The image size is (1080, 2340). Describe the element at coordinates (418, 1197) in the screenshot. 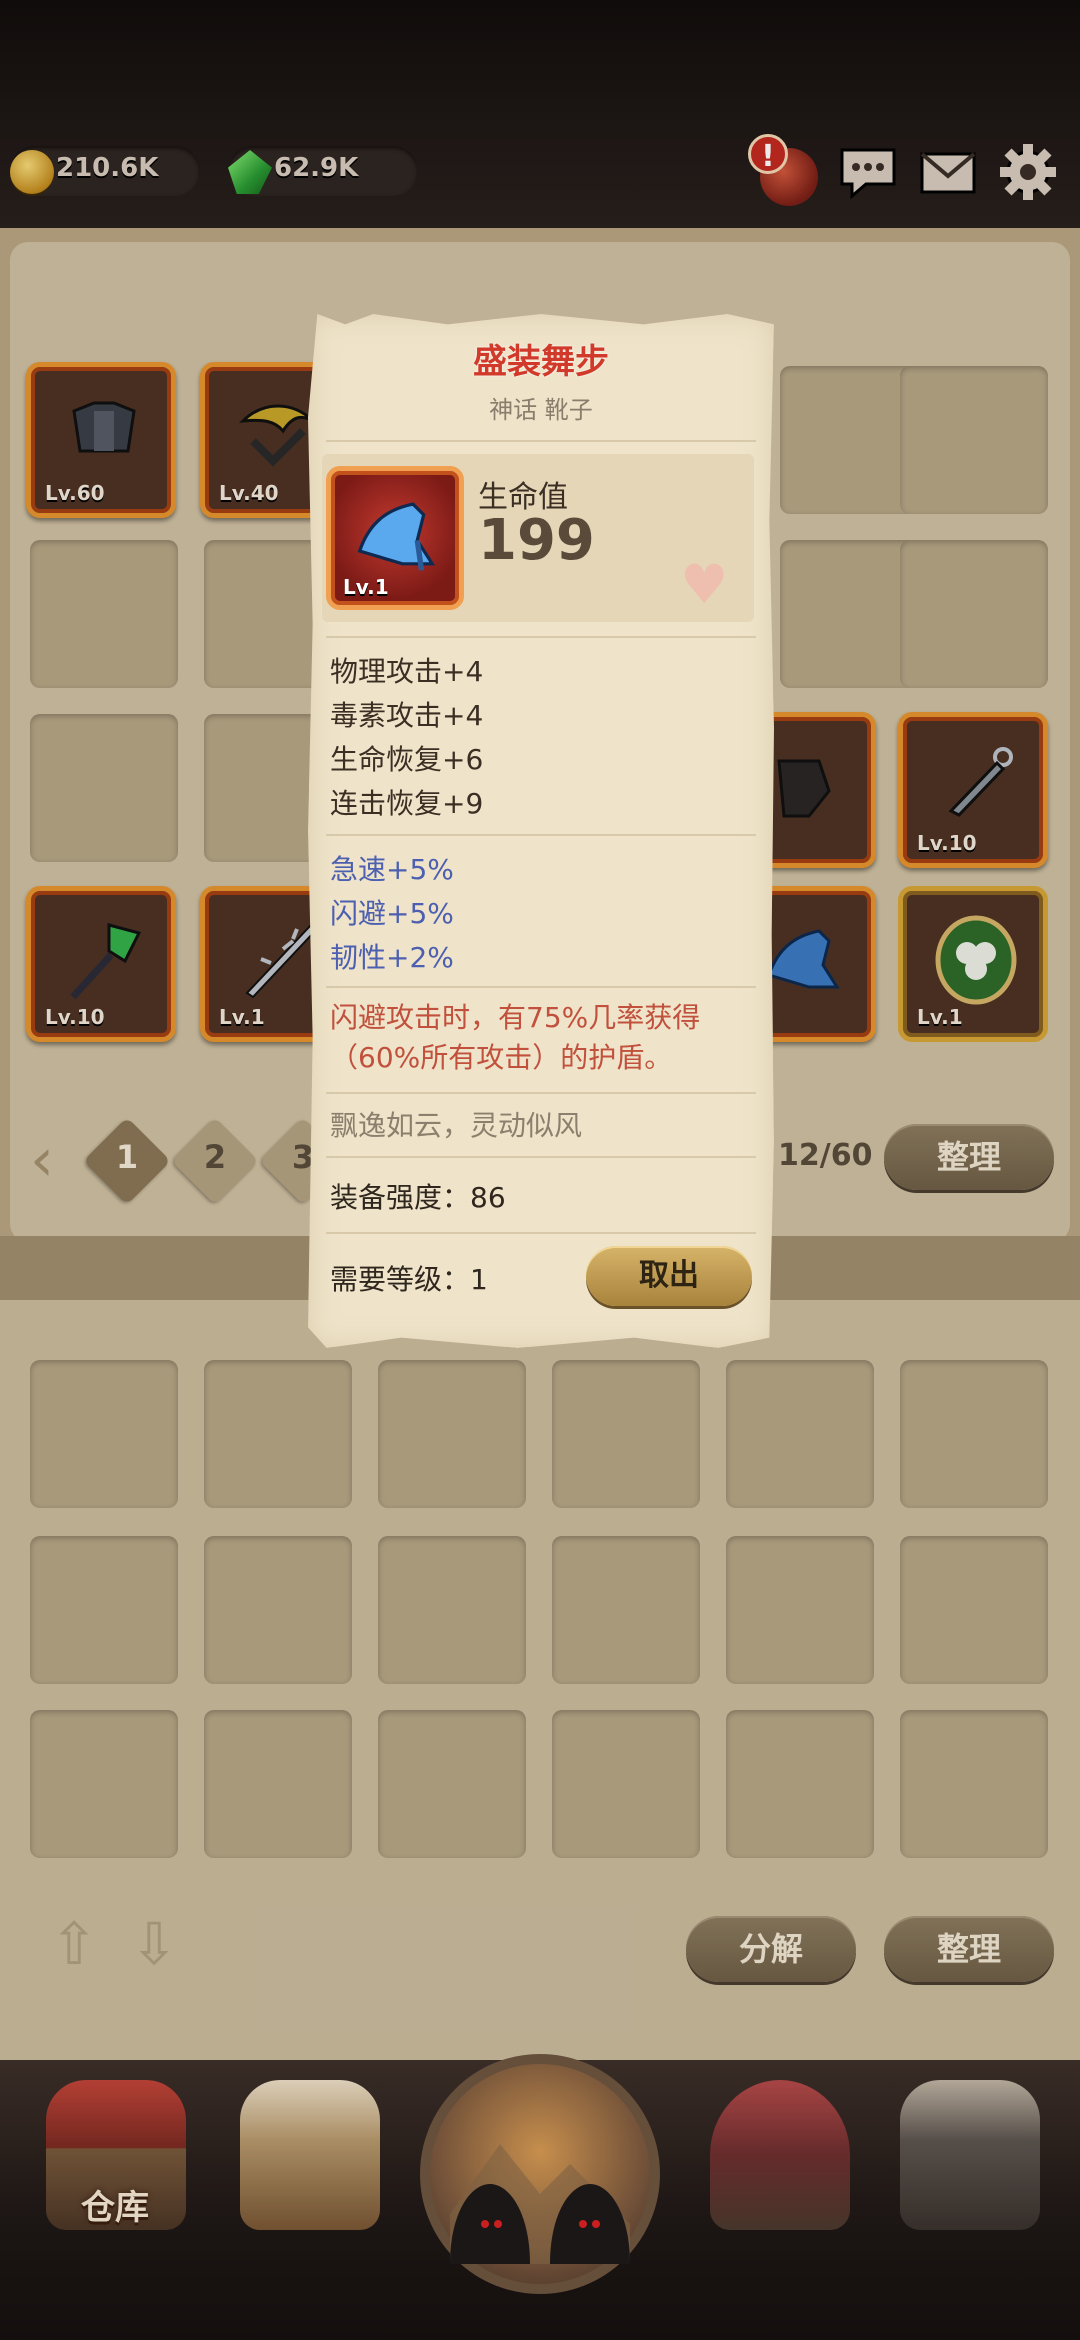

I see `equipment-power: 装备强度：86` at that location.